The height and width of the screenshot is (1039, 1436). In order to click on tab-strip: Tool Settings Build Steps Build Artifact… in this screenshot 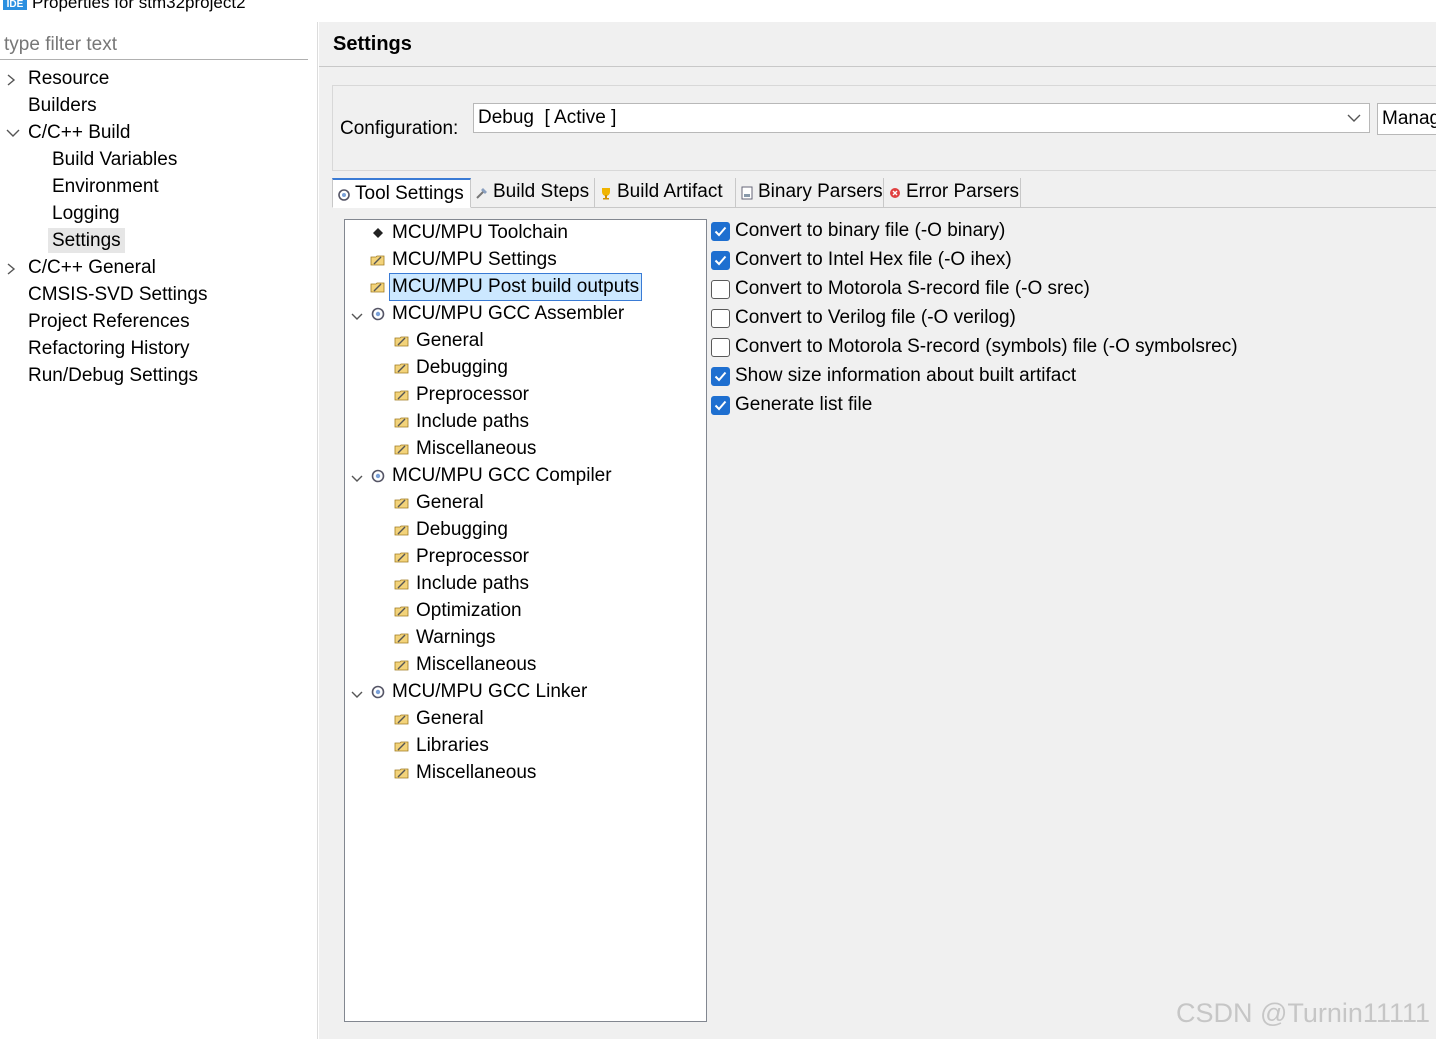, I will do `click(884, 193)`.